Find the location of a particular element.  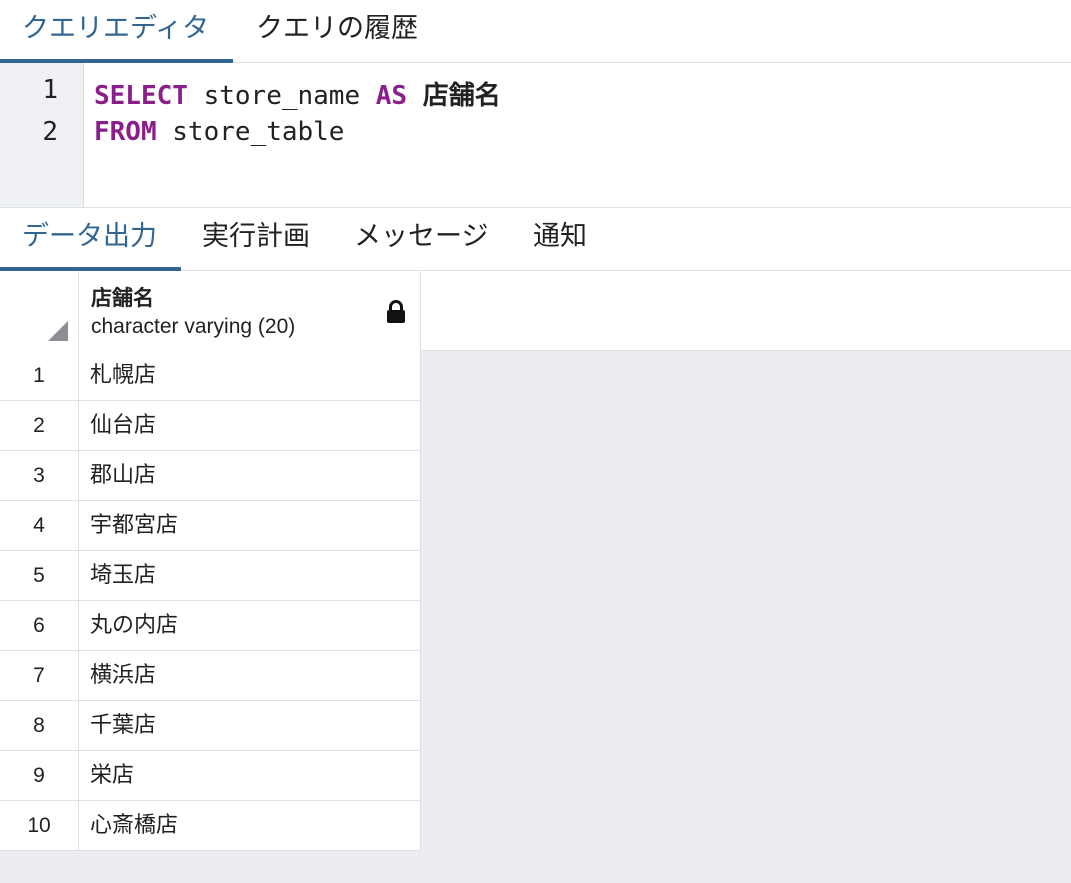

output-tab-bar: データ出力 実行計画 メッセージ 通知 is located at coordinates (535, 240).